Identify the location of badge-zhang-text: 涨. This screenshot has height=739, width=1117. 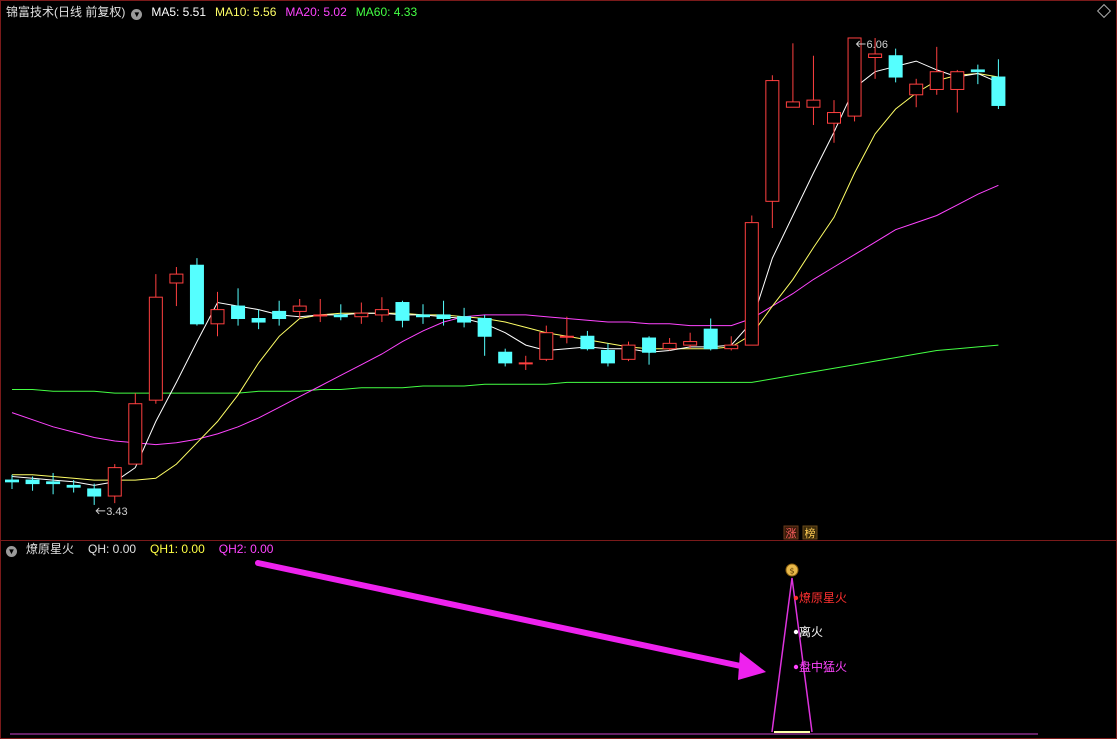
(791, 533).